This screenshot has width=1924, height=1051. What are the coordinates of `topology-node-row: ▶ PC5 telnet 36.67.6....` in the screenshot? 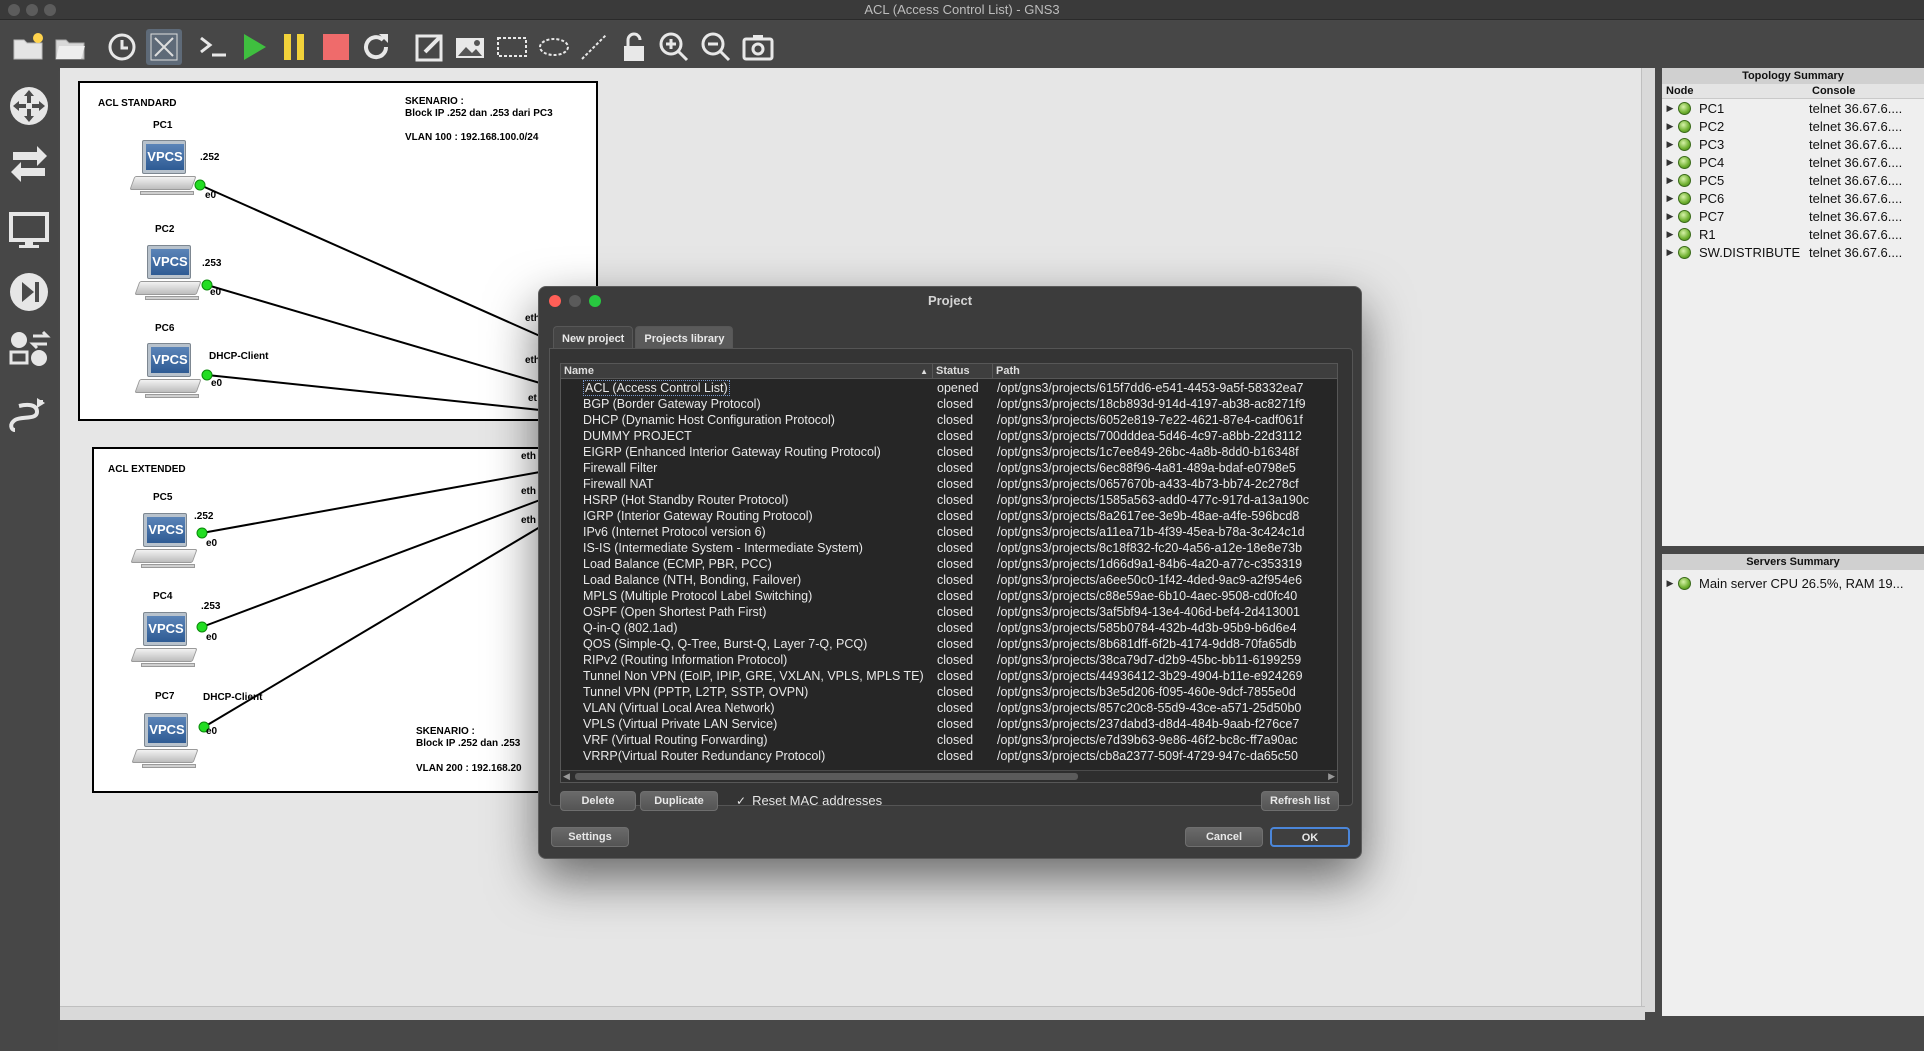 It's located at (1793, 180).